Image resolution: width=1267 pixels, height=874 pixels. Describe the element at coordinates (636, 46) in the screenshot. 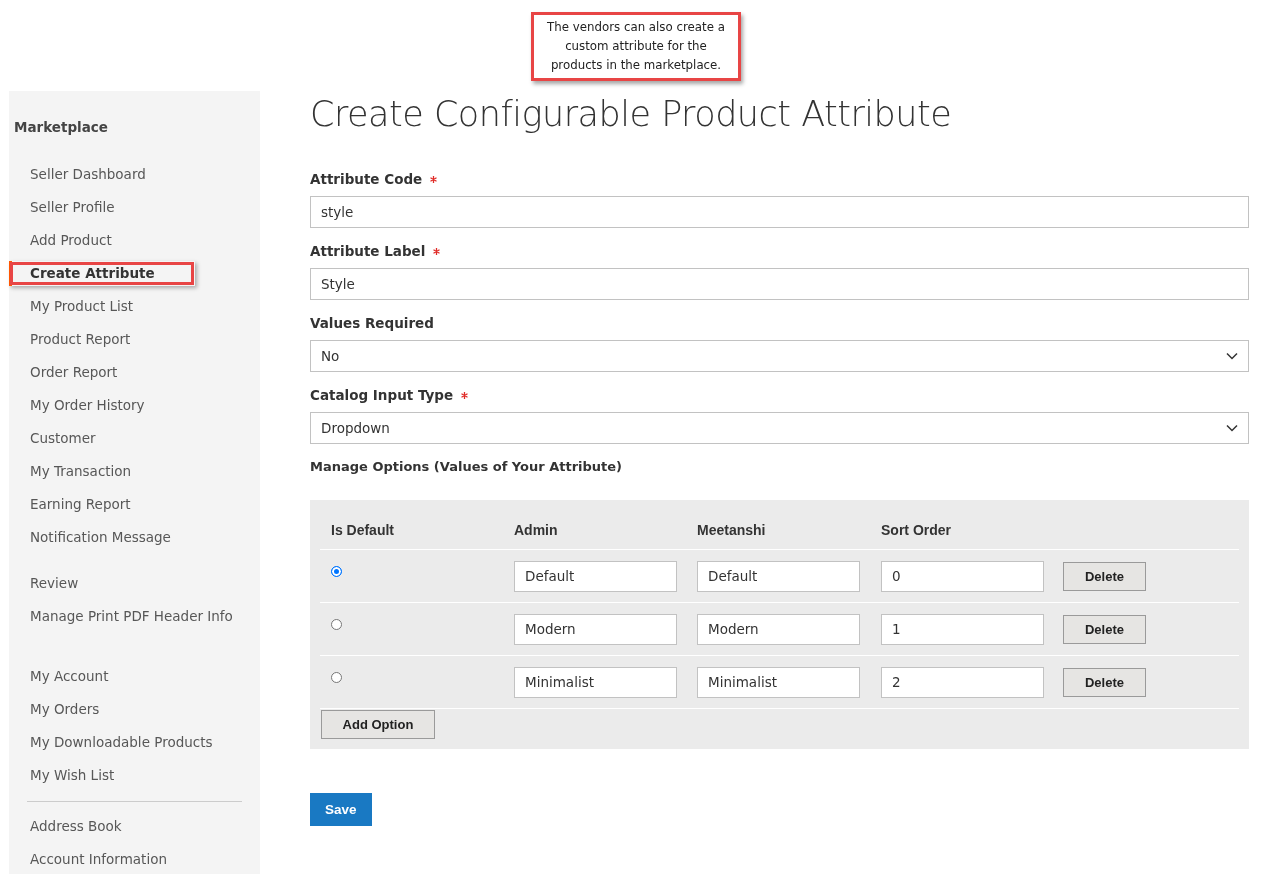

I see `annotation-callout: The vendors can also create a custom attribute for the products in the marketplace.` at that location.